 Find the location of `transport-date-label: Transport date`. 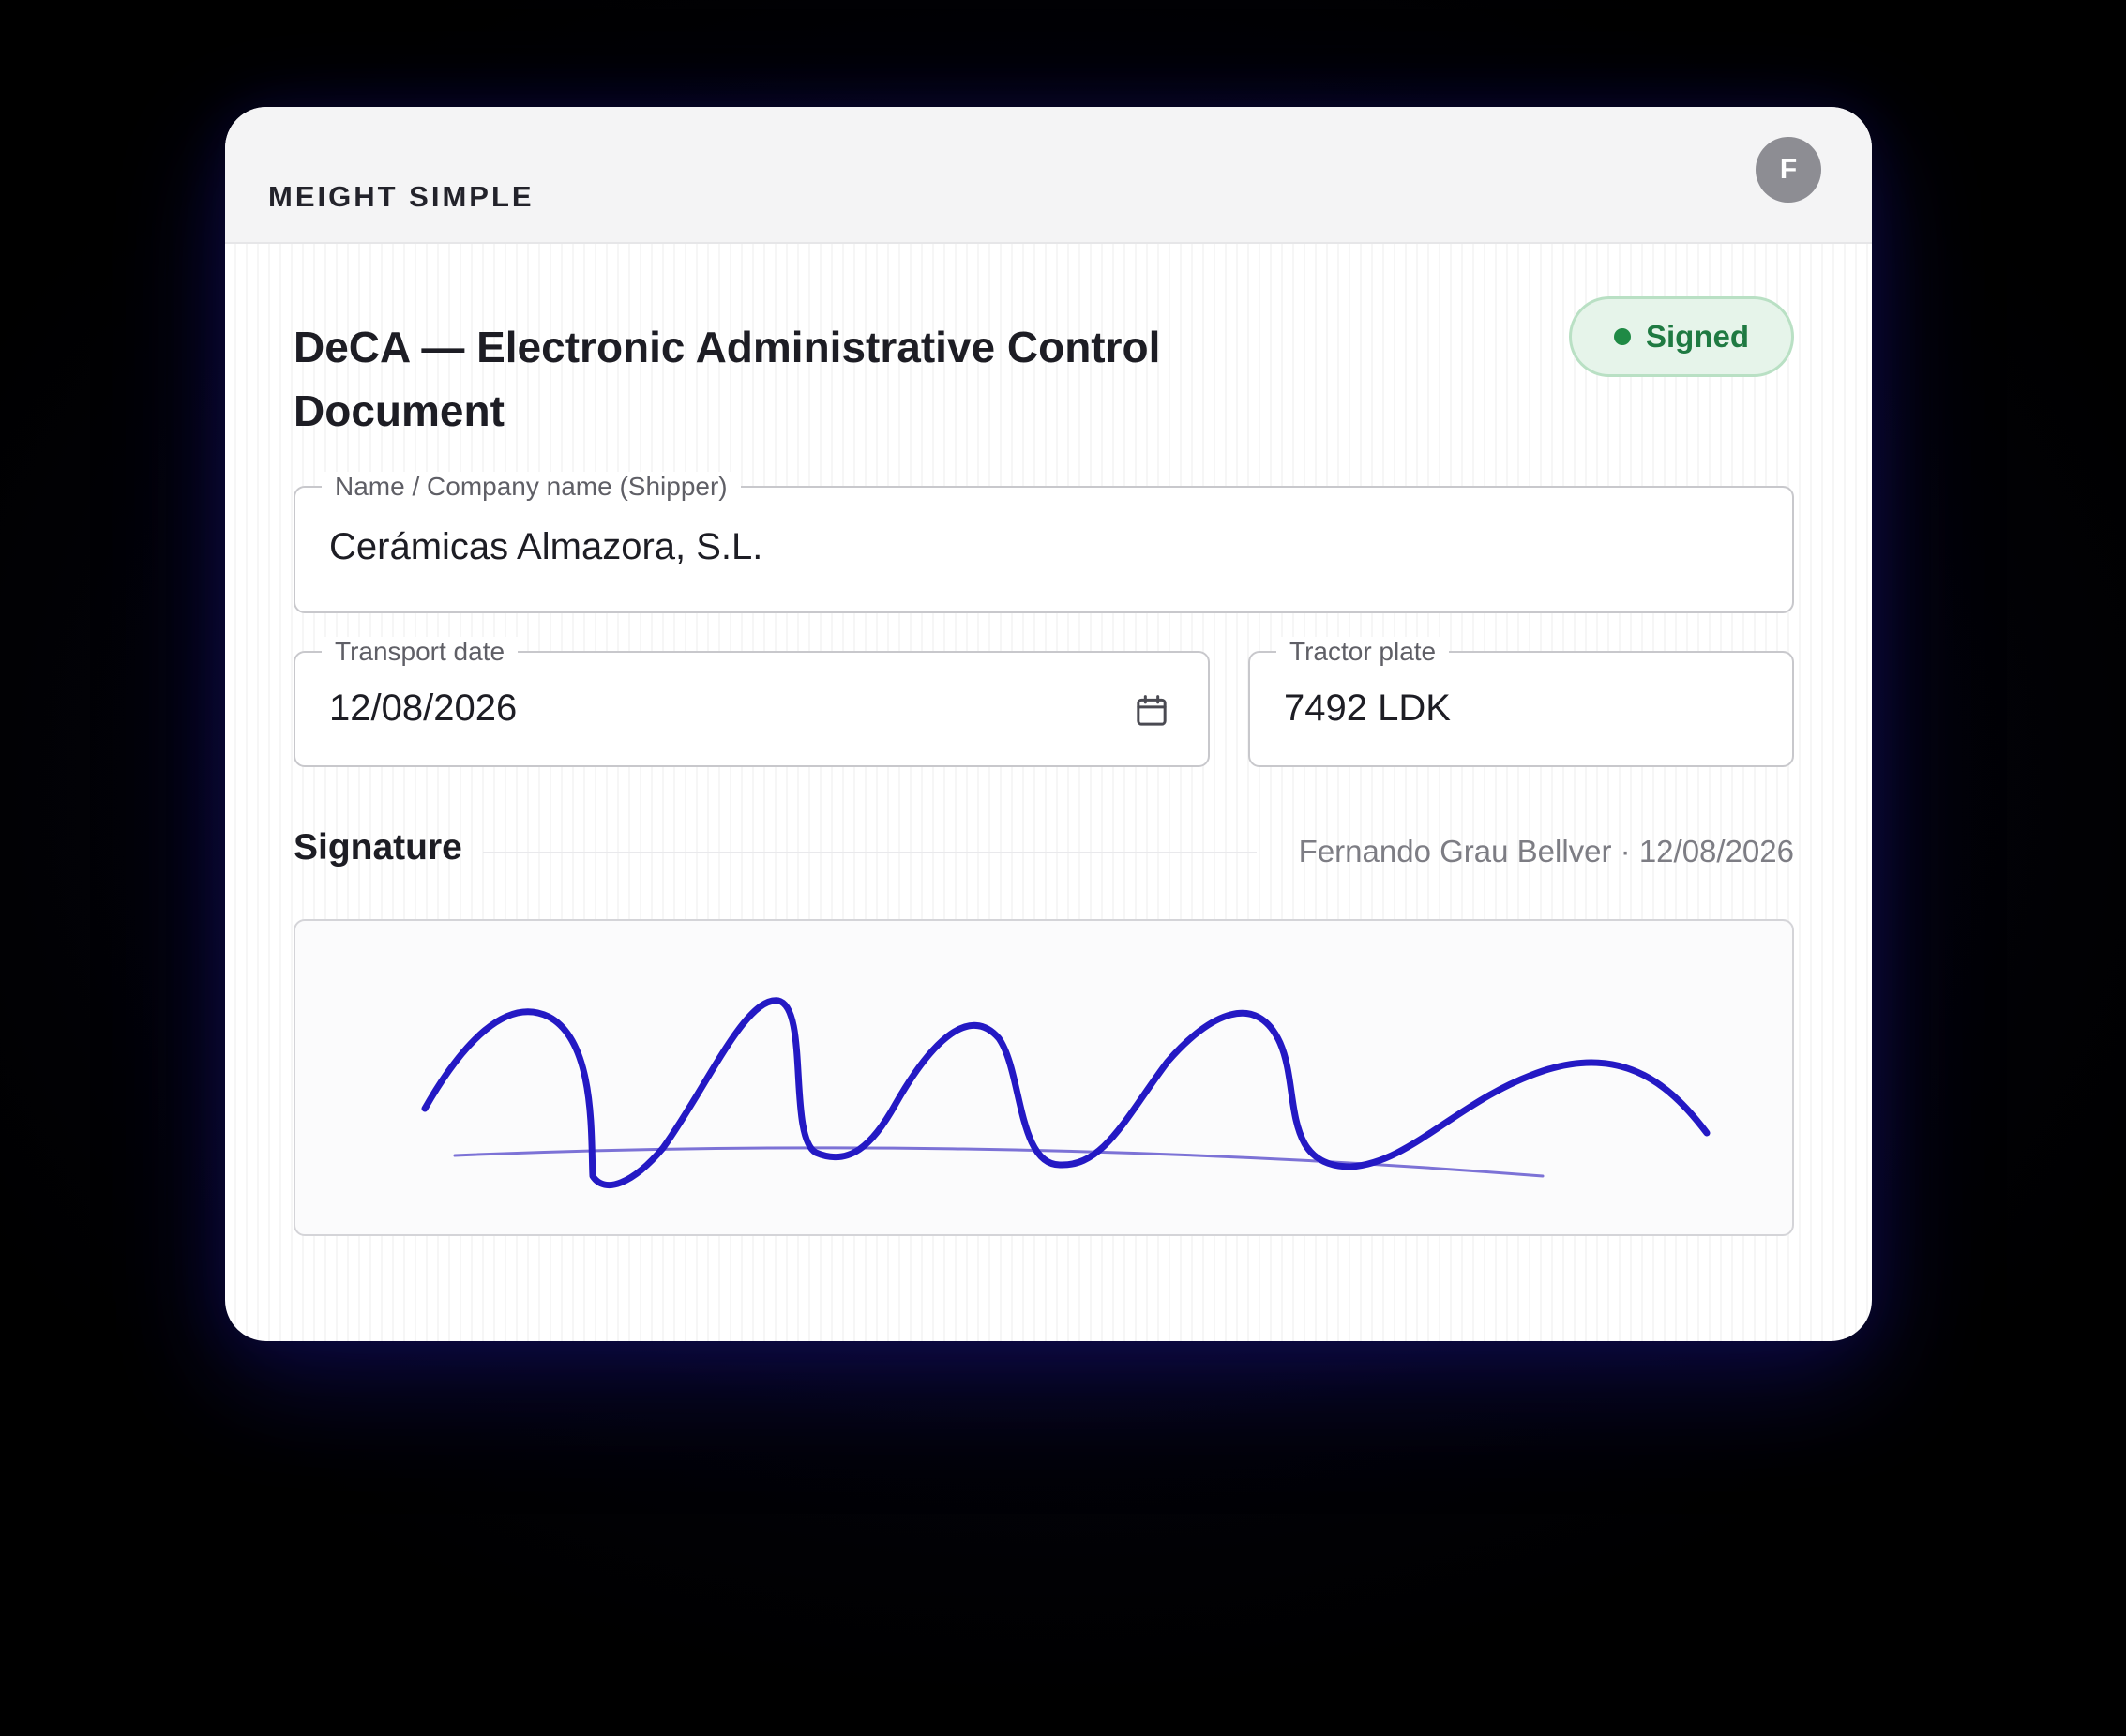

transport-date-label: Transport date is located at coordinates (420, 652).